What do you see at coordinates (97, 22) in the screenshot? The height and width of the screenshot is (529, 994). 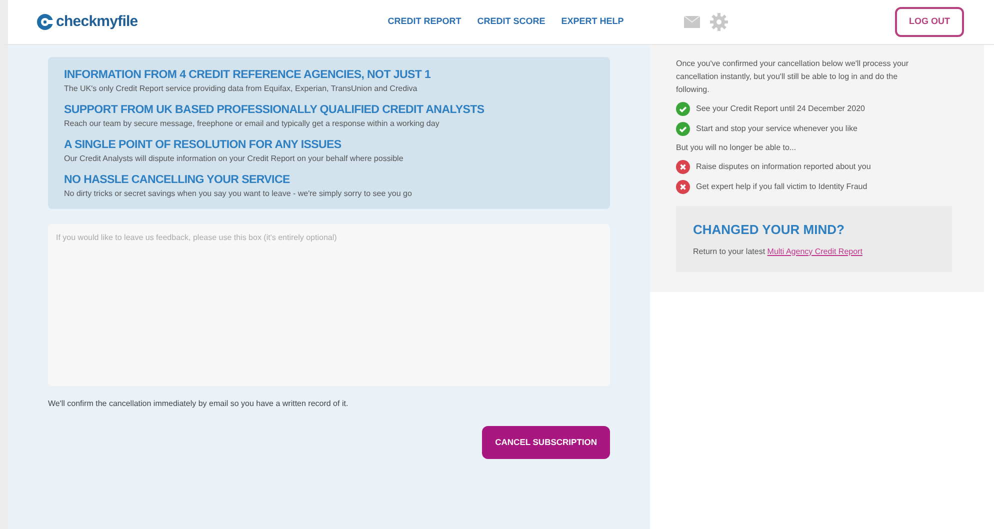 I see `logo-text: checkmyfile` at bounding box center [97, 22].